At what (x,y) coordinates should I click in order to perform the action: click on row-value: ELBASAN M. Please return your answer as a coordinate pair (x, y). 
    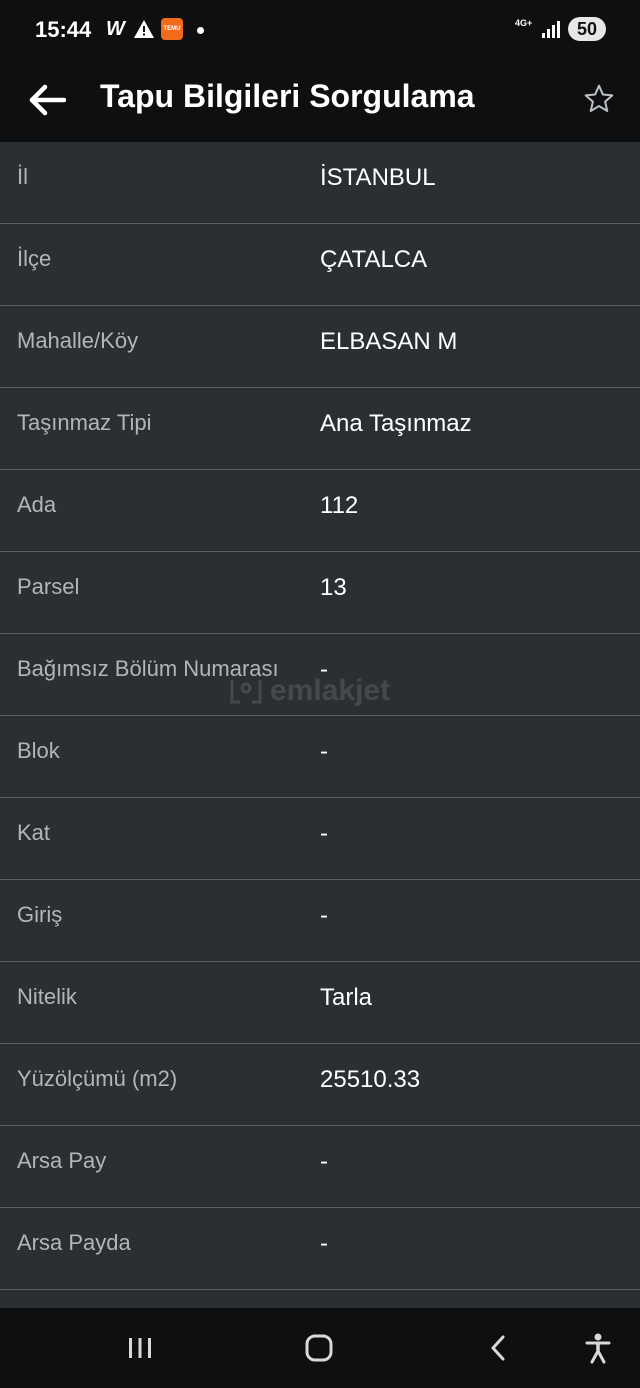
    Looking at the image, I should click on (389, 341).